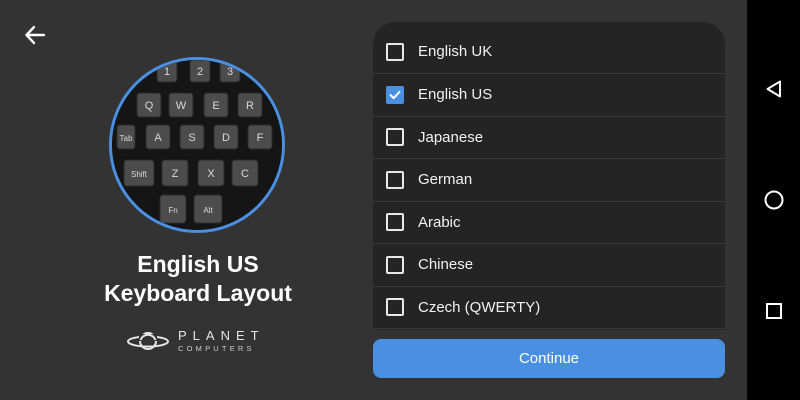 The image size is (800, 400). I want to click on list-item-label: Arabic, so click(439, 222).